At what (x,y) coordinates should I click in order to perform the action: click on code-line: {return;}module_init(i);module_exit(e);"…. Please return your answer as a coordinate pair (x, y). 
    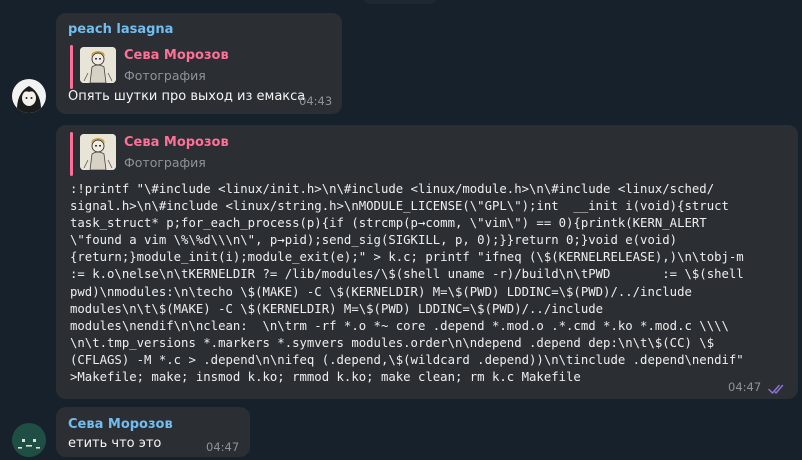
    Looking at the image, I should click on (407, 257).